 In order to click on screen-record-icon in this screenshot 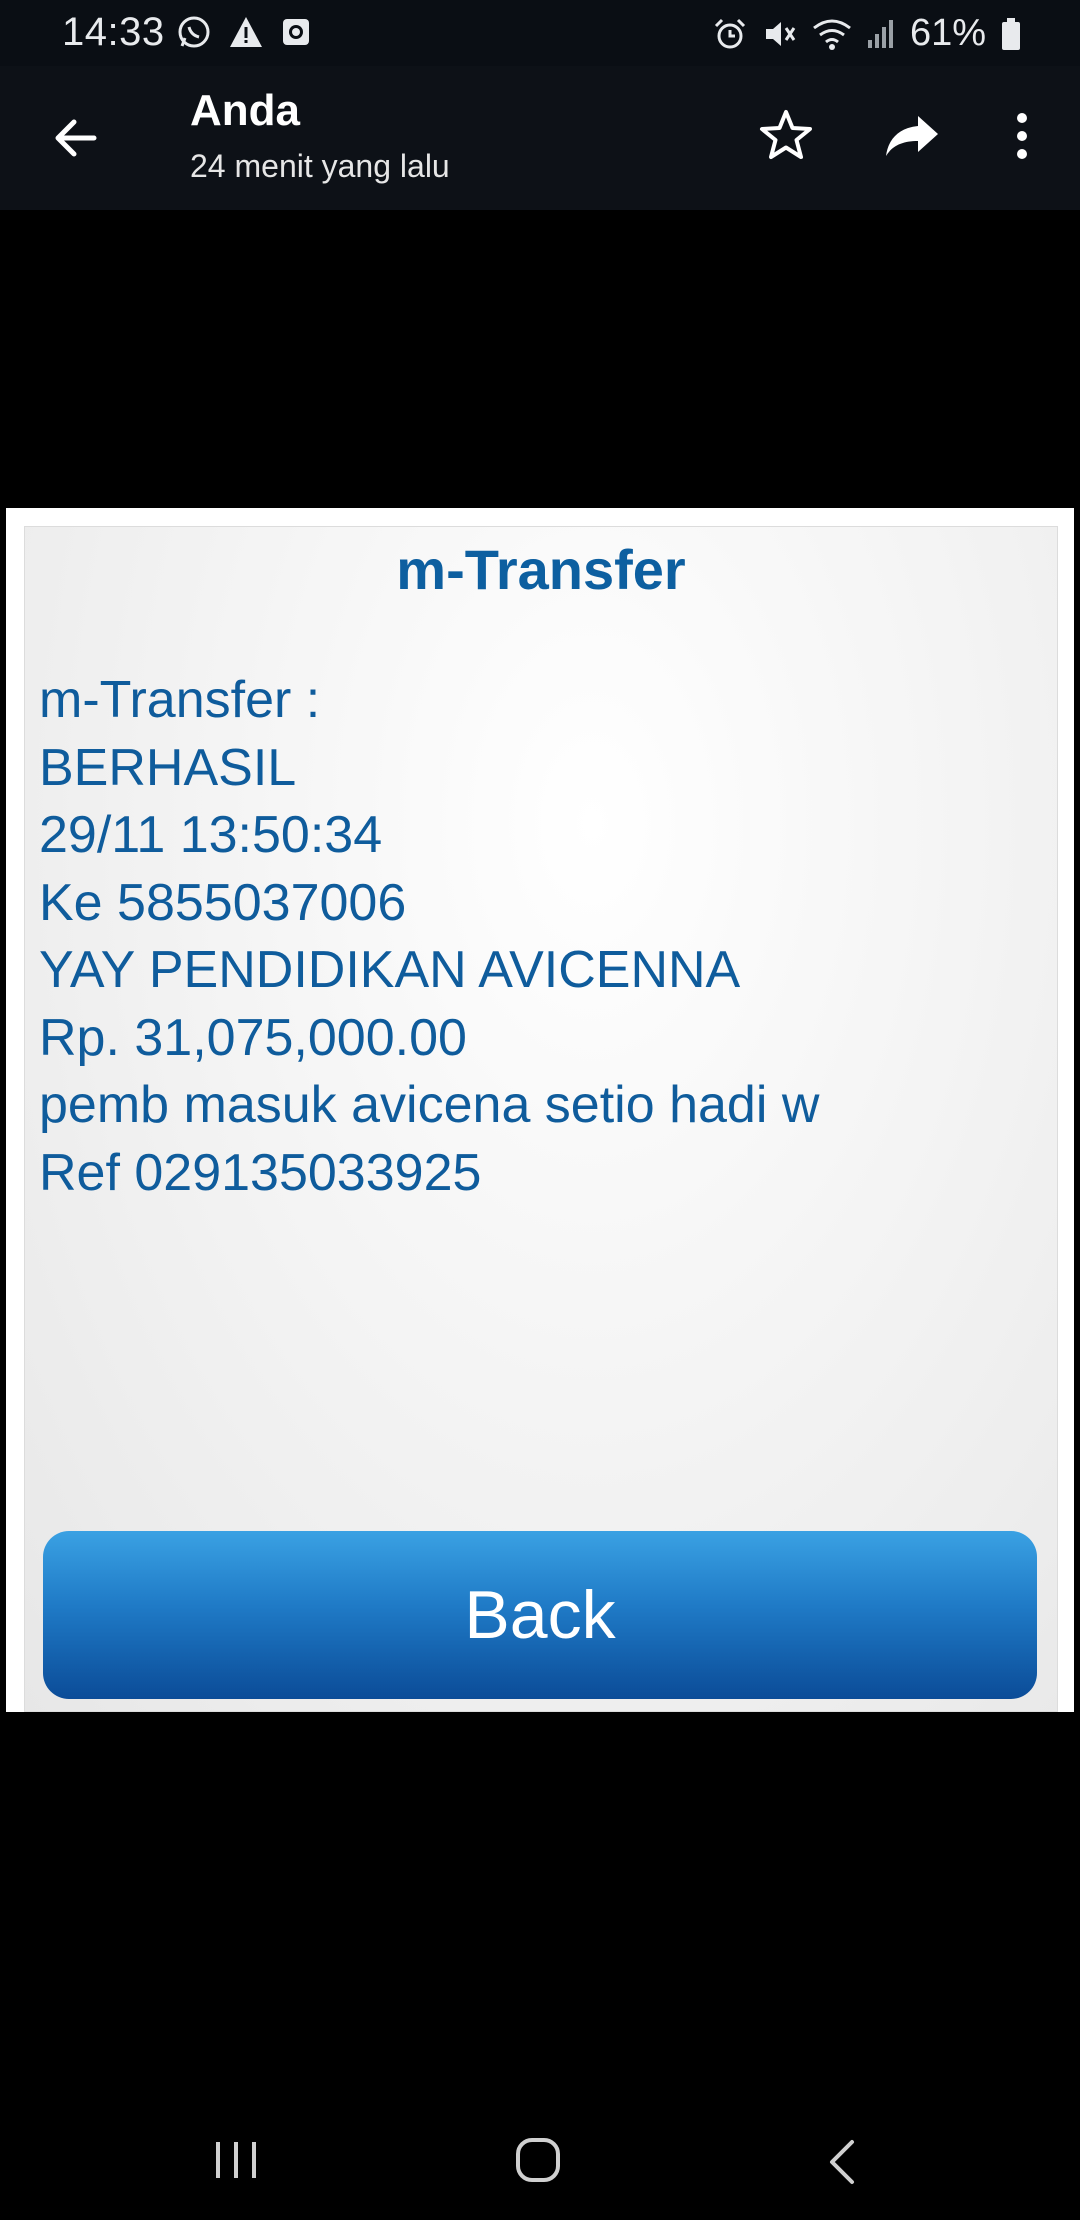, I will do `click(296, 32)`.